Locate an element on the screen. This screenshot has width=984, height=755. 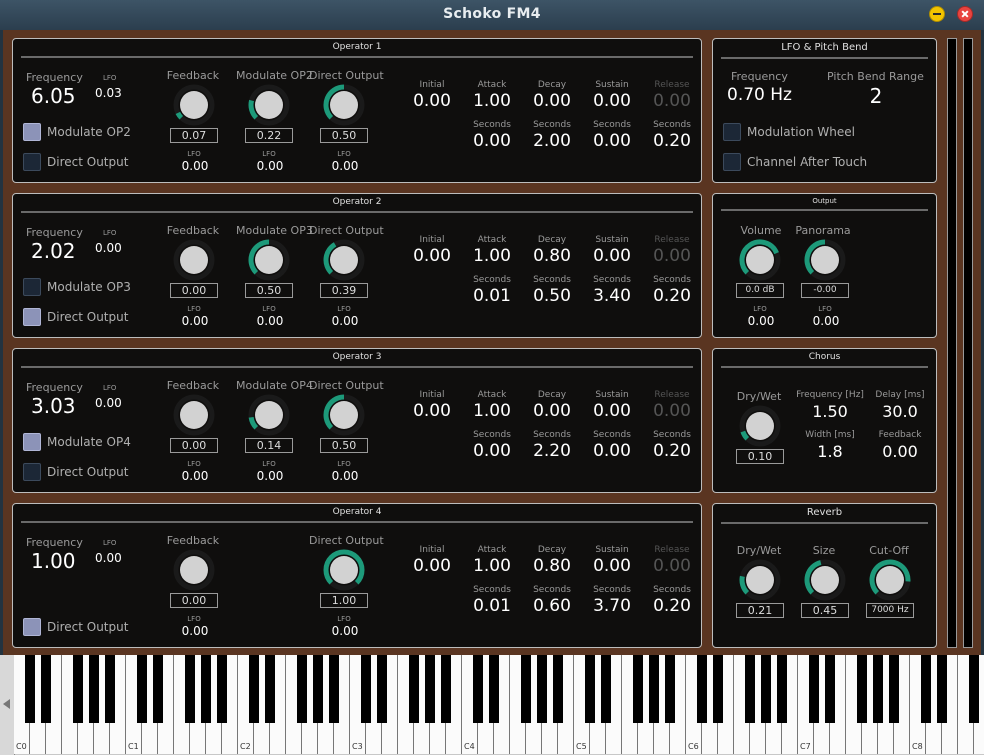
direct-output-value: 0.39 is located at coordinates (344, 290).